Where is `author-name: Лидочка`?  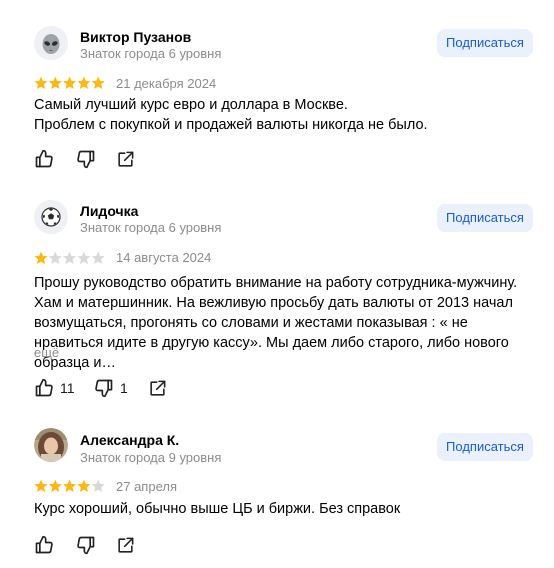 author-name: Лидочка is located at coordinates (109, 211).